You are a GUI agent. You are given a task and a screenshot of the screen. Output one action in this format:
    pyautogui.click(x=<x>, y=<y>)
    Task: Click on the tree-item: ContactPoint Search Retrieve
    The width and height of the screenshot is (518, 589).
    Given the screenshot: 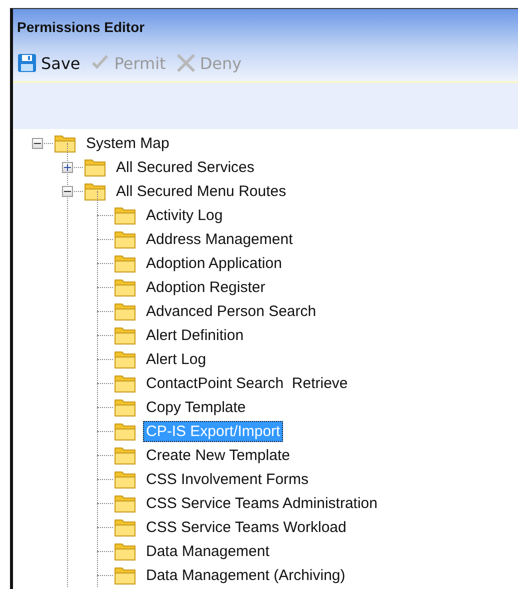 What is the action you would take?
    pyautogui.click(x=247, y=383)
    